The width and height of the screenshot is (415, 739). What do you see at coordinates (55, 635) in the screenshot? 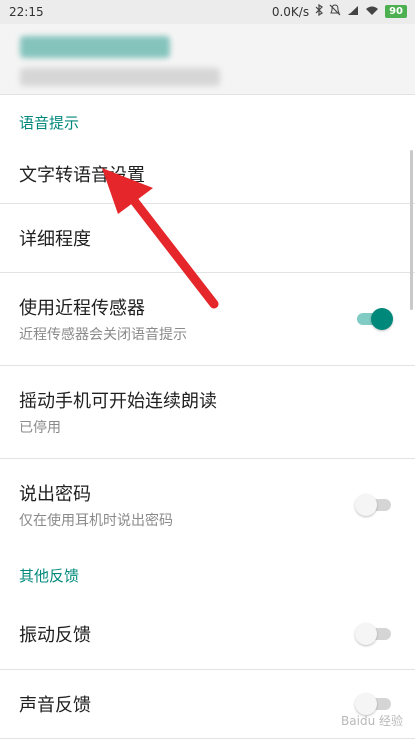
I see `item-title: 振动反馈` at bounding box center [55, 635].